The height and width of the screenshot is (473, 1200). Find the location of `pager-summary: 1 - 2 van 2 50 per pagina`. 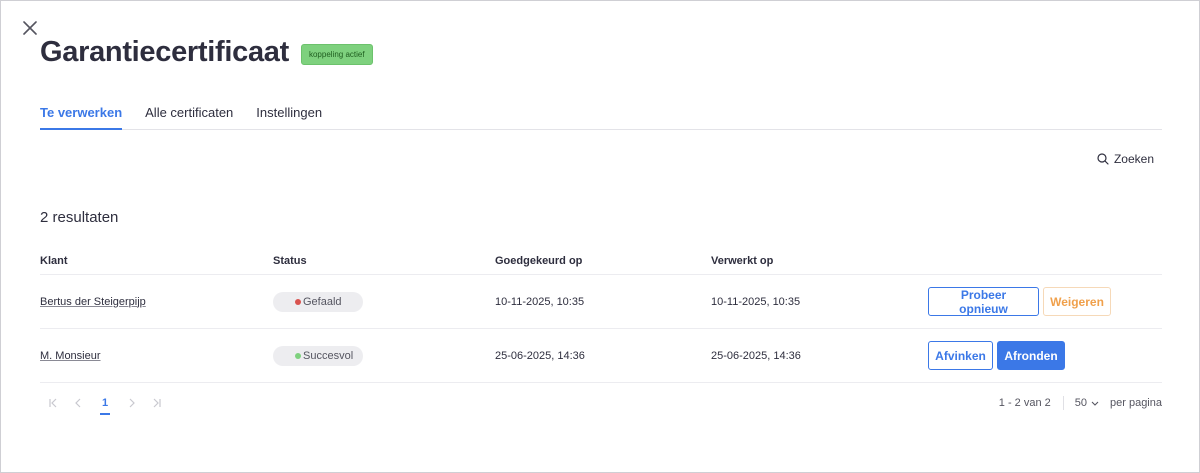

pager-summary: 1 - 2 van 2 50 per pagina is located at coordinates (1080, 403).